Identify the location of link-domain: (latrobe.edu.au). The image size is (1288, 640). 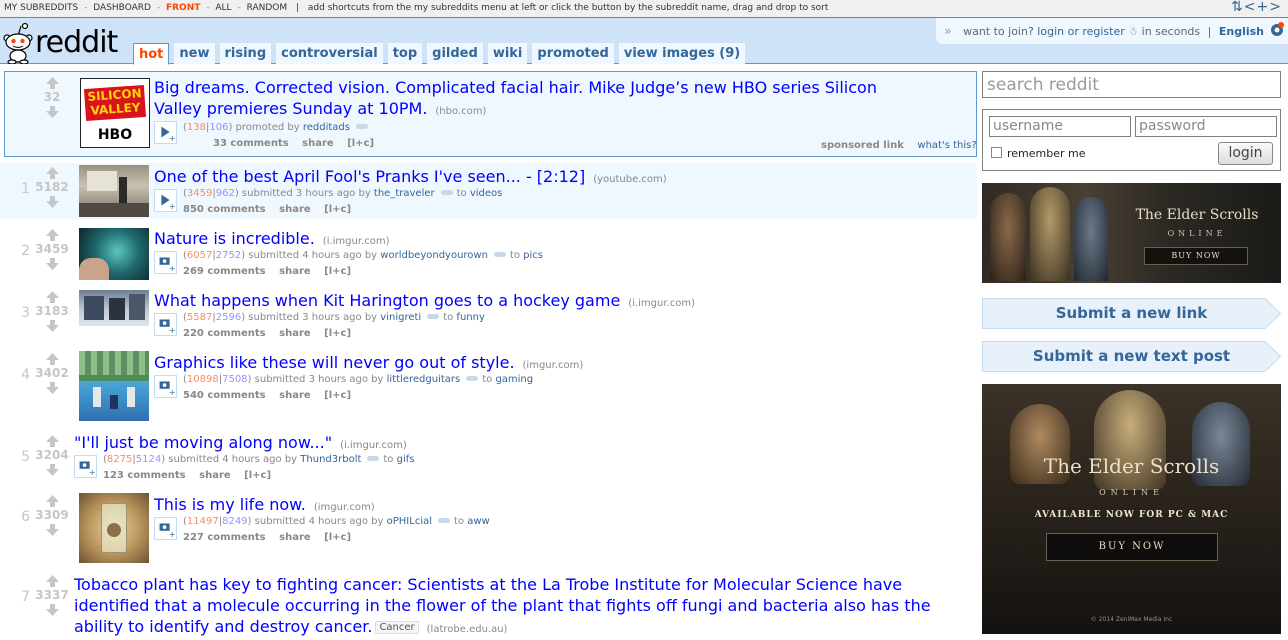
(467, 629).